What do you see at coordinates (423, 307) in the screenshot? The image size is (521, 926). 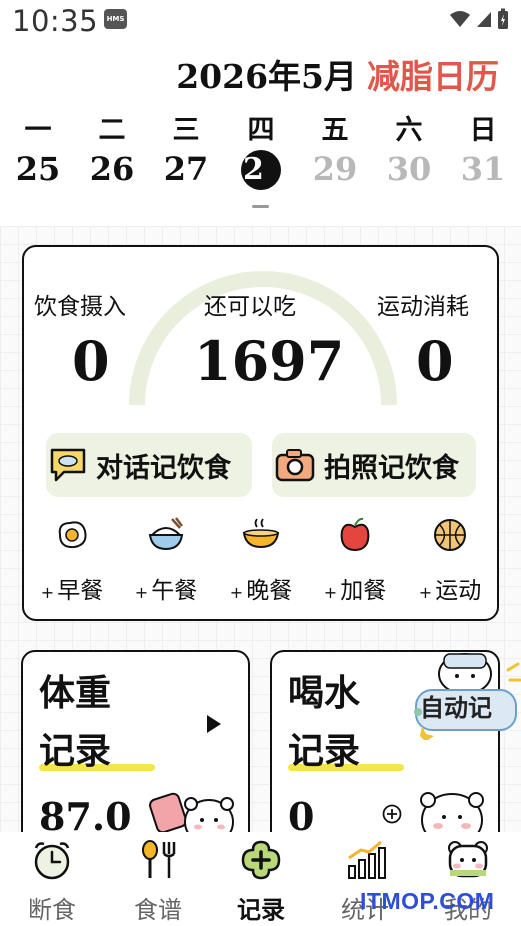 I see `burn-label: 运动消耗` at bounding box center [423, 307].